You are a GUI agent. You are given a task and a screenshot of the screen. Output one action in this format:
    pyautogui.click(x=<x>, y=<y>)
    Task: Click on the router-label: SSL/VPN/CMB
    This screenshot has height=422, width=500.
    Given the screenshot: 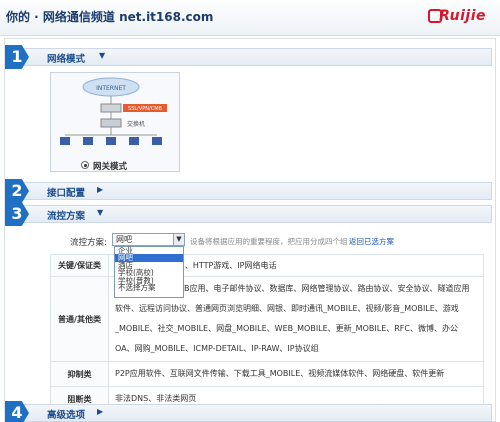 What is the action you would take?
    pyautogui.click(x=145, y=109)
    